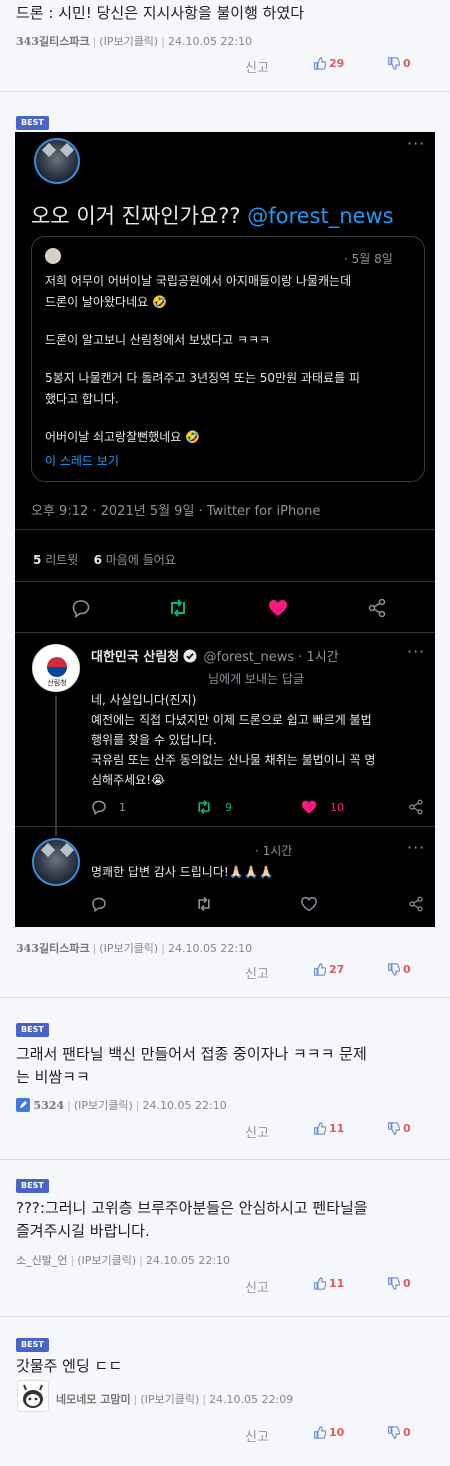  I want to click on upvote-button: 10, so click(328, 1432).